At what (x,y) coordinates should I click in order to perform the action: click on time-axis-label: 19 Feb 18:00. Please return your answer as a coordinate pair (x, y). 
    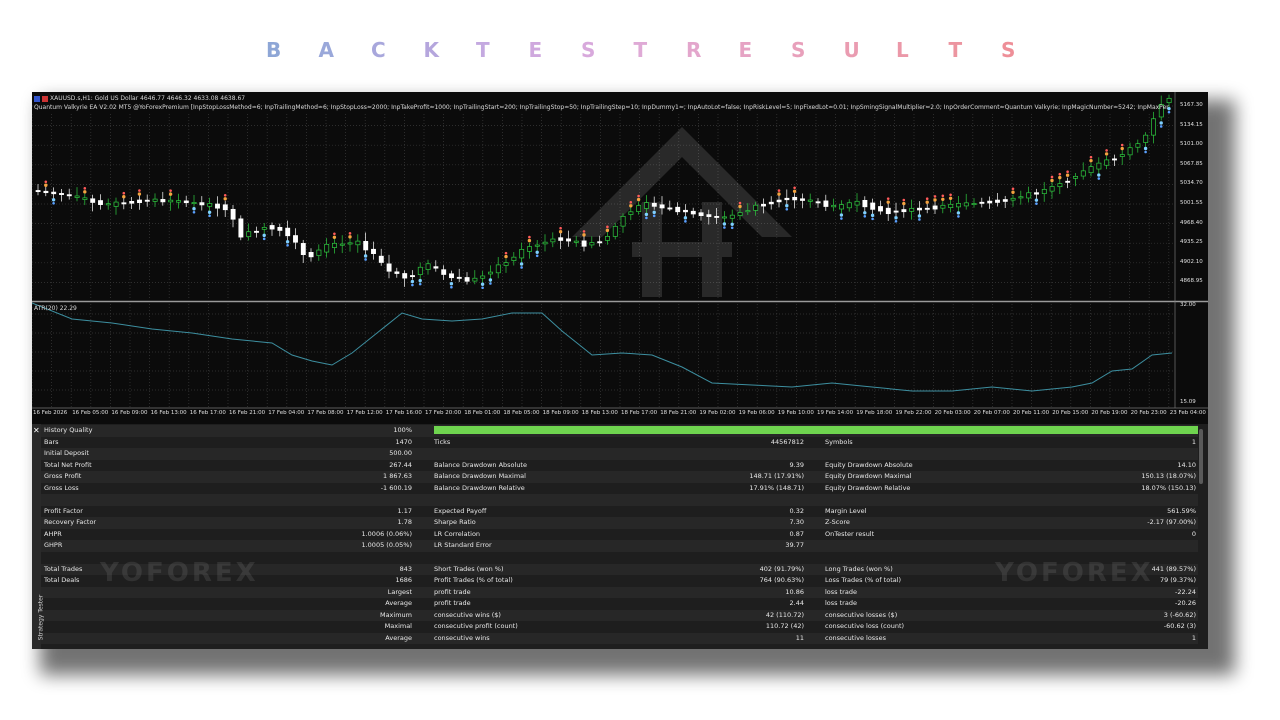
    Looking at the image, I should click on (874, 413).